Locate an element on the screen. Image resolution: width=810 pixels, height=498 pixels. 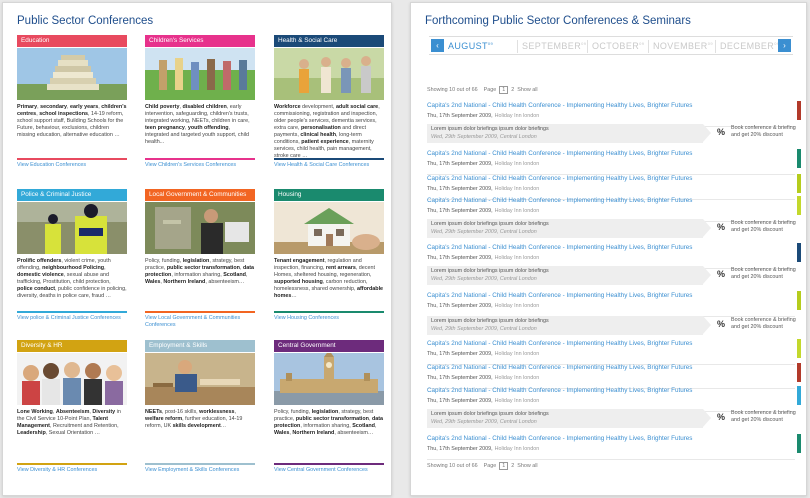
category-header: Housing is located at coordinates (329, 195).